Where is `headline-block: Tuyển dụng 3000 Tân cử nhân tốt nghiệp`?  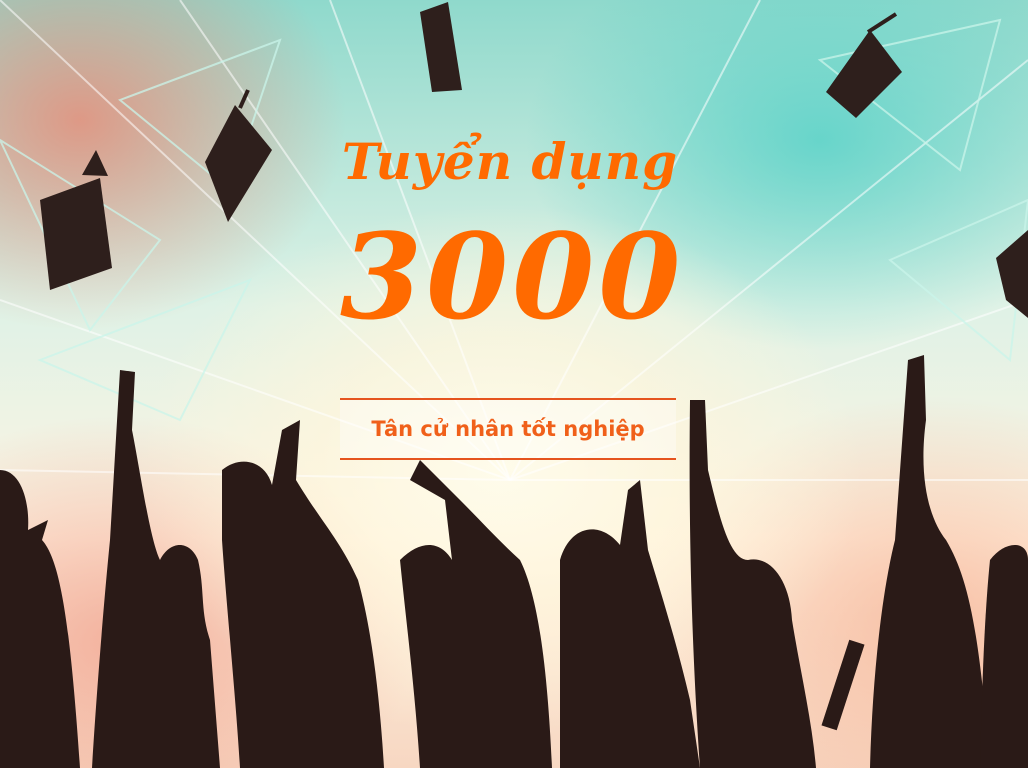
headline-block: Tuyển dụng 3000 Tân cử nhân tốt nghiệp is located at coordinates (510, 302).